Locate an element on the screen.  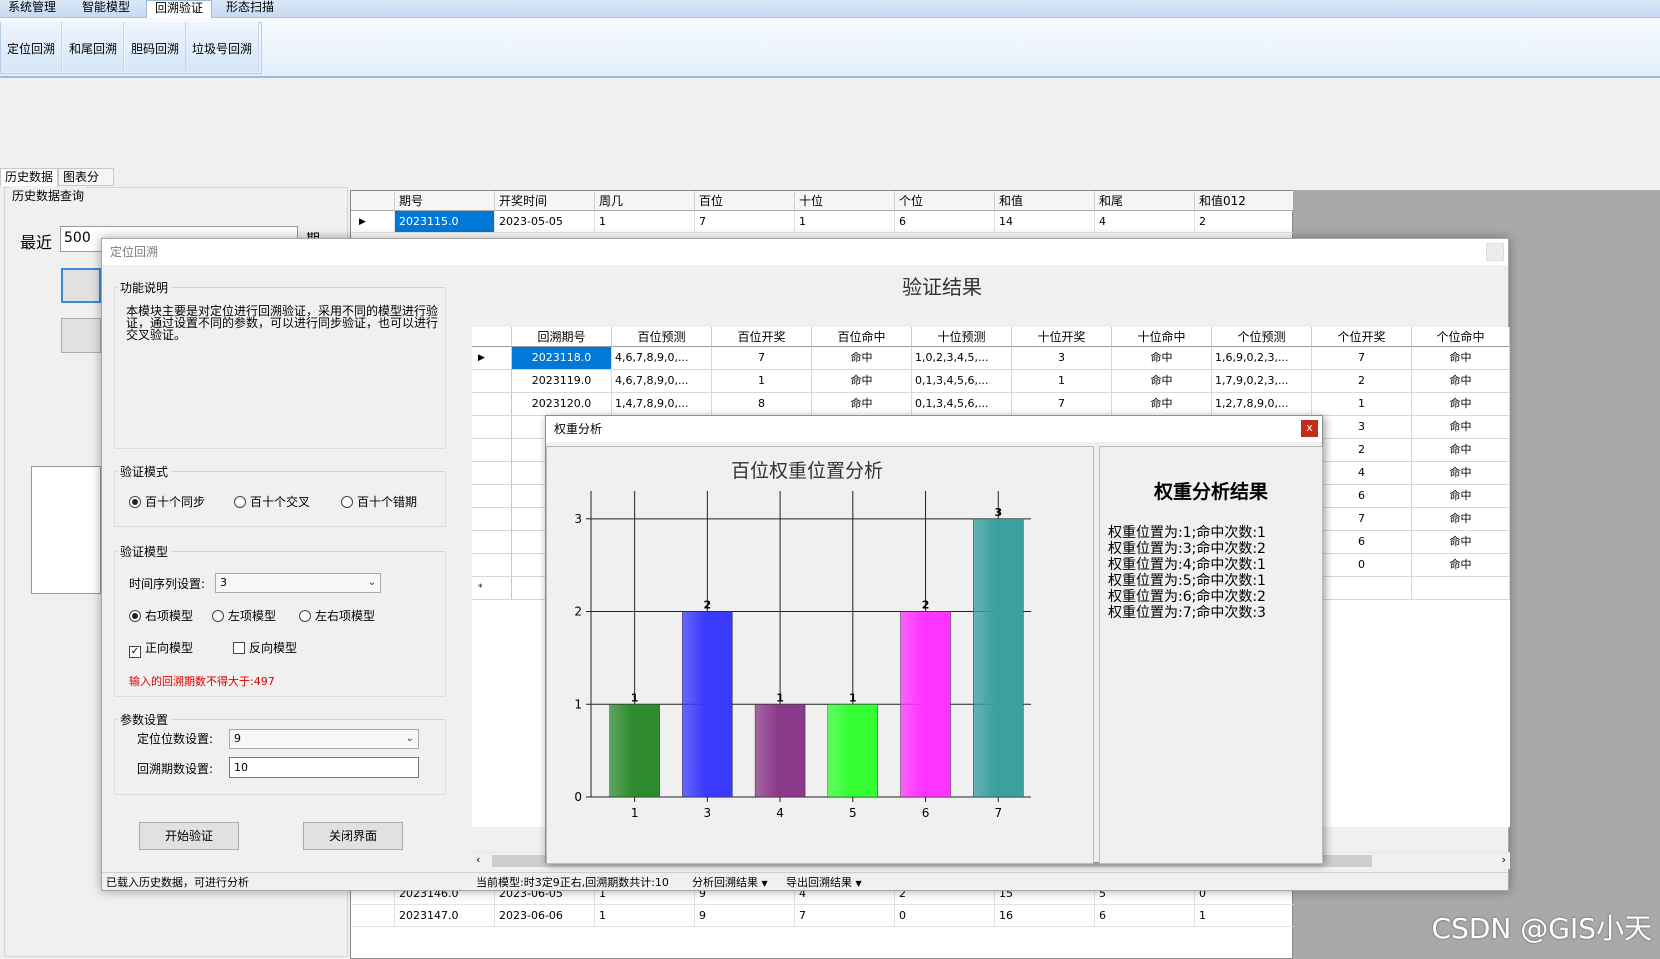
ribbon-btn-tail: 和尾回溯 is located at coordinates (94, 47).